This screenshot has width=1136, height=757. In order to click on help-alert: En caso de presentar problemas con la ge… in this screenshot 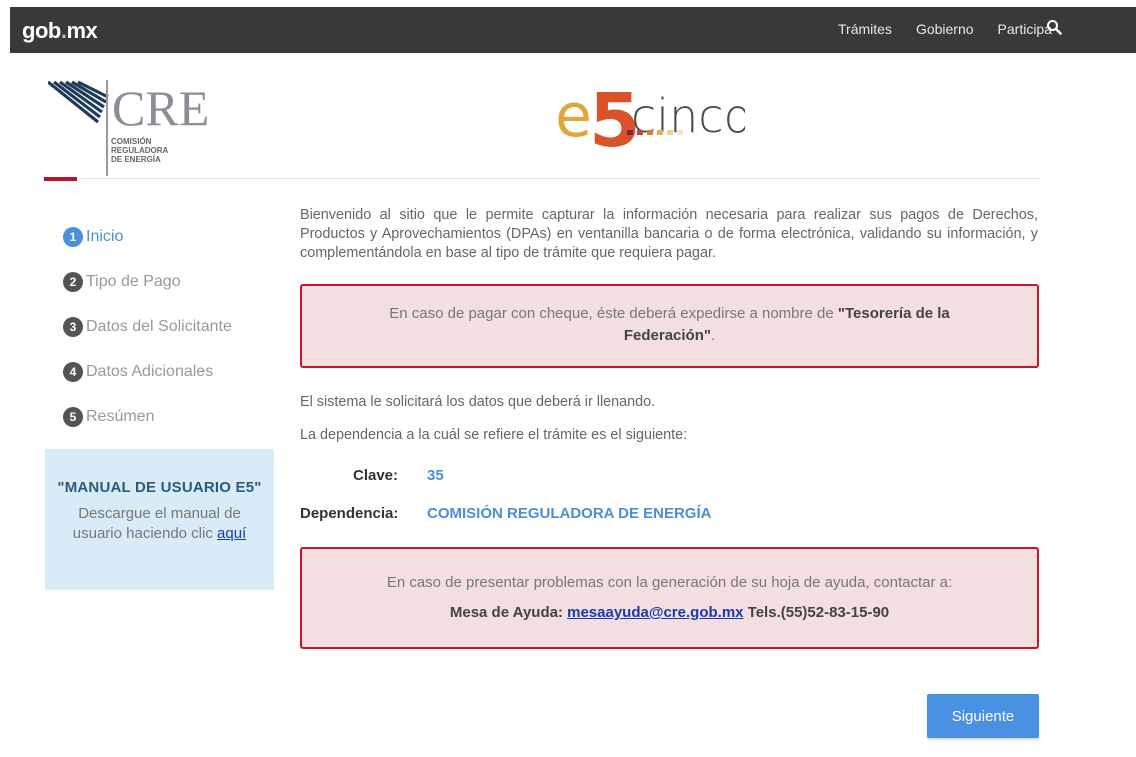, I will do `click(669, 598)`.